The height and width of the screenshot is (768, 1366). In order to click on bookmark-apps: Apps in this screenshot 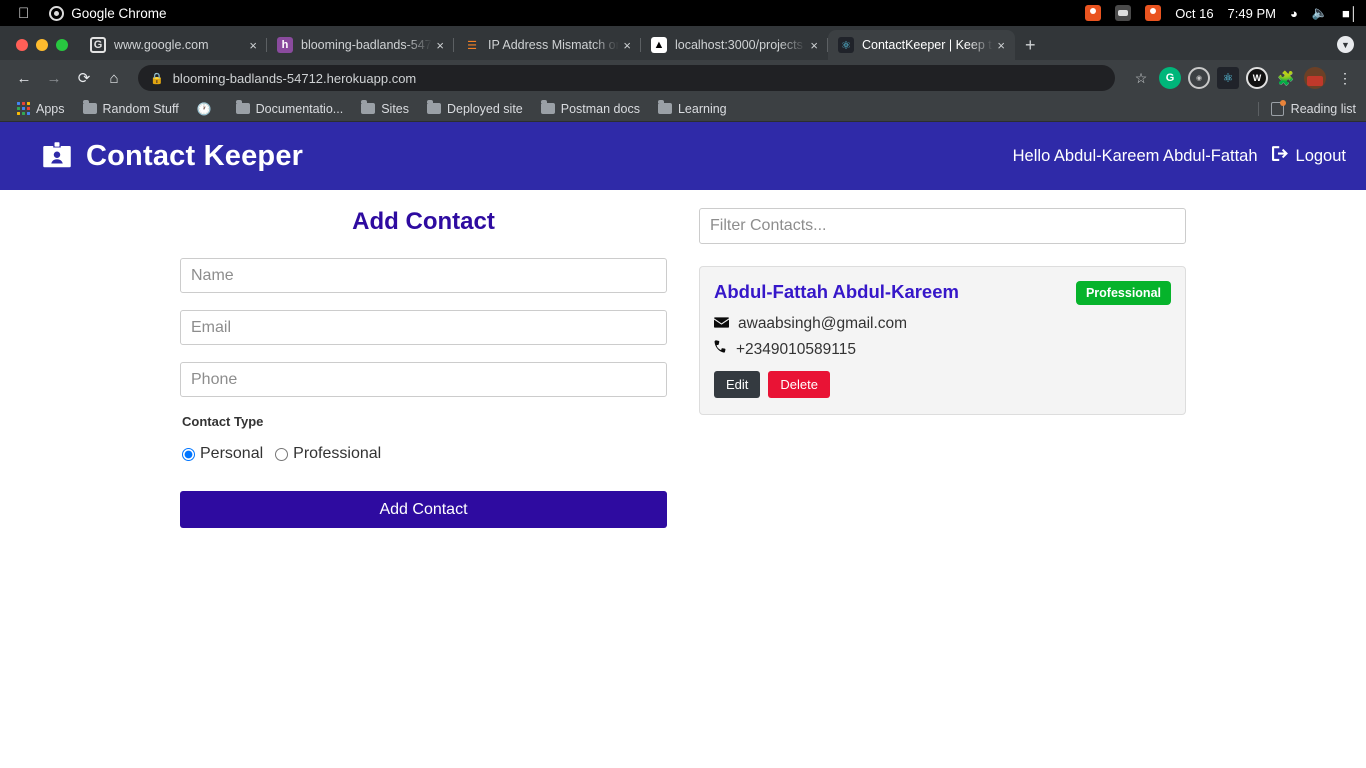, I will do `click(41, 109)`.